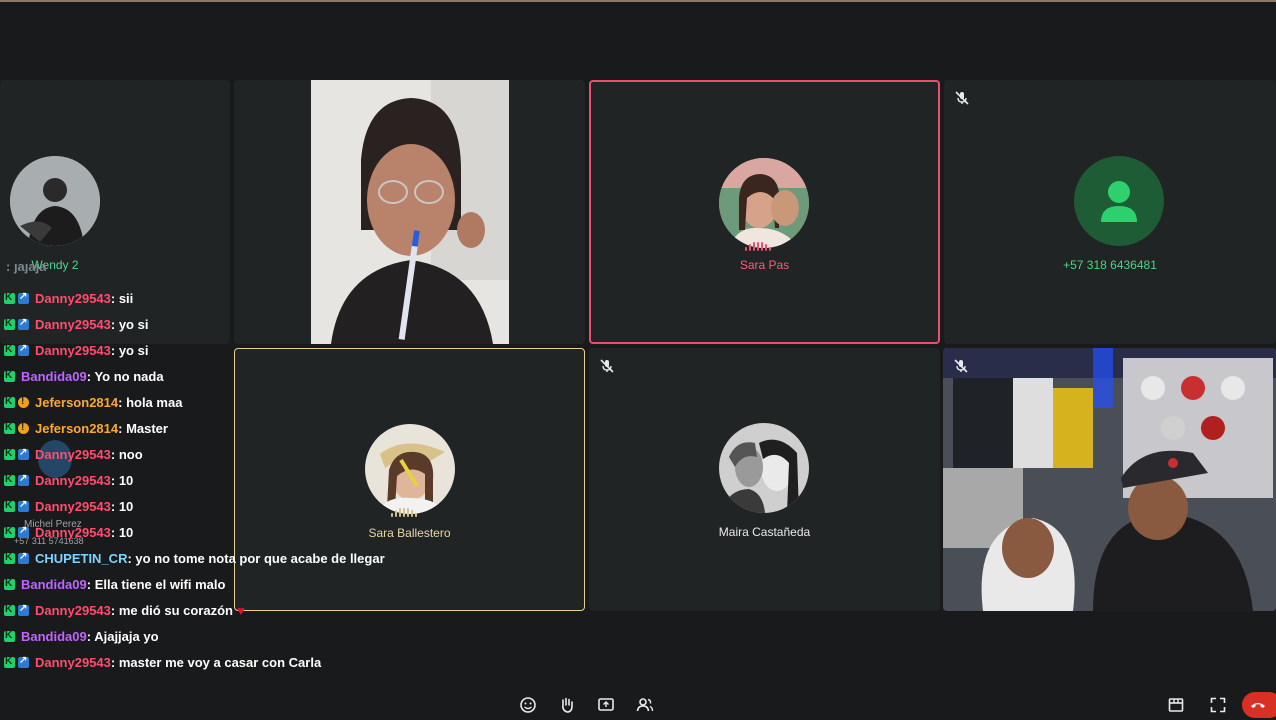 This screenshot has height=720, width=1276. I want to click on participant-name-phone: +57 318 6436481, so click(1110, 265).